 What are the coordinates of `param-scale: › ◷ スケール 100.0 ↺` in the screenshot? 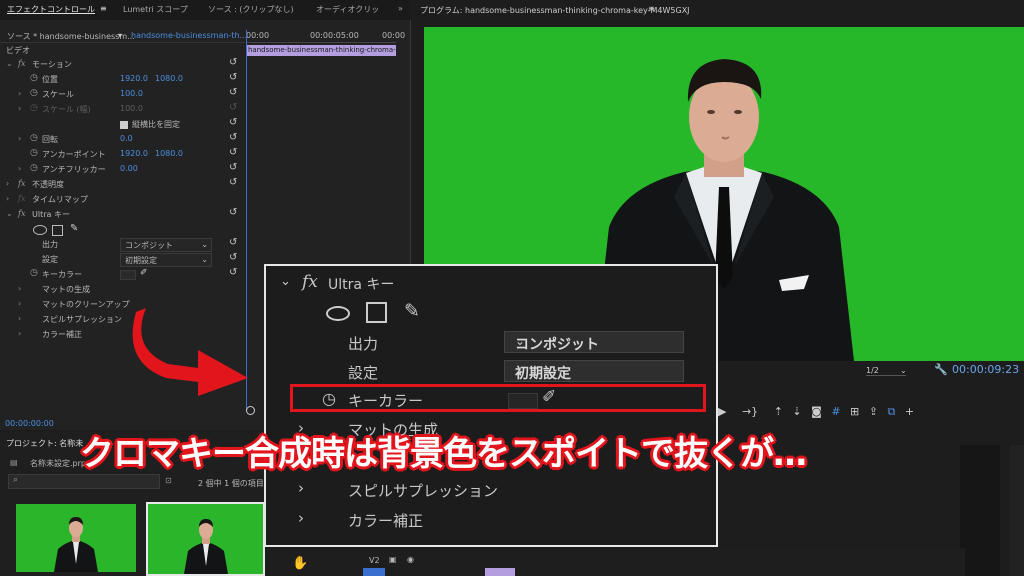 It's located at (122, 95).